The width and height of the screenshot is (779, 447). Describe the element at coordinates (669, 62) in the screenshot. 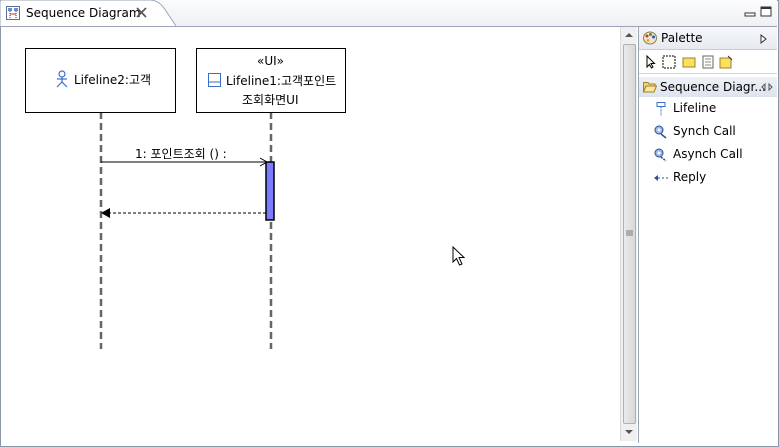

I see `marquee-icon` at that location.